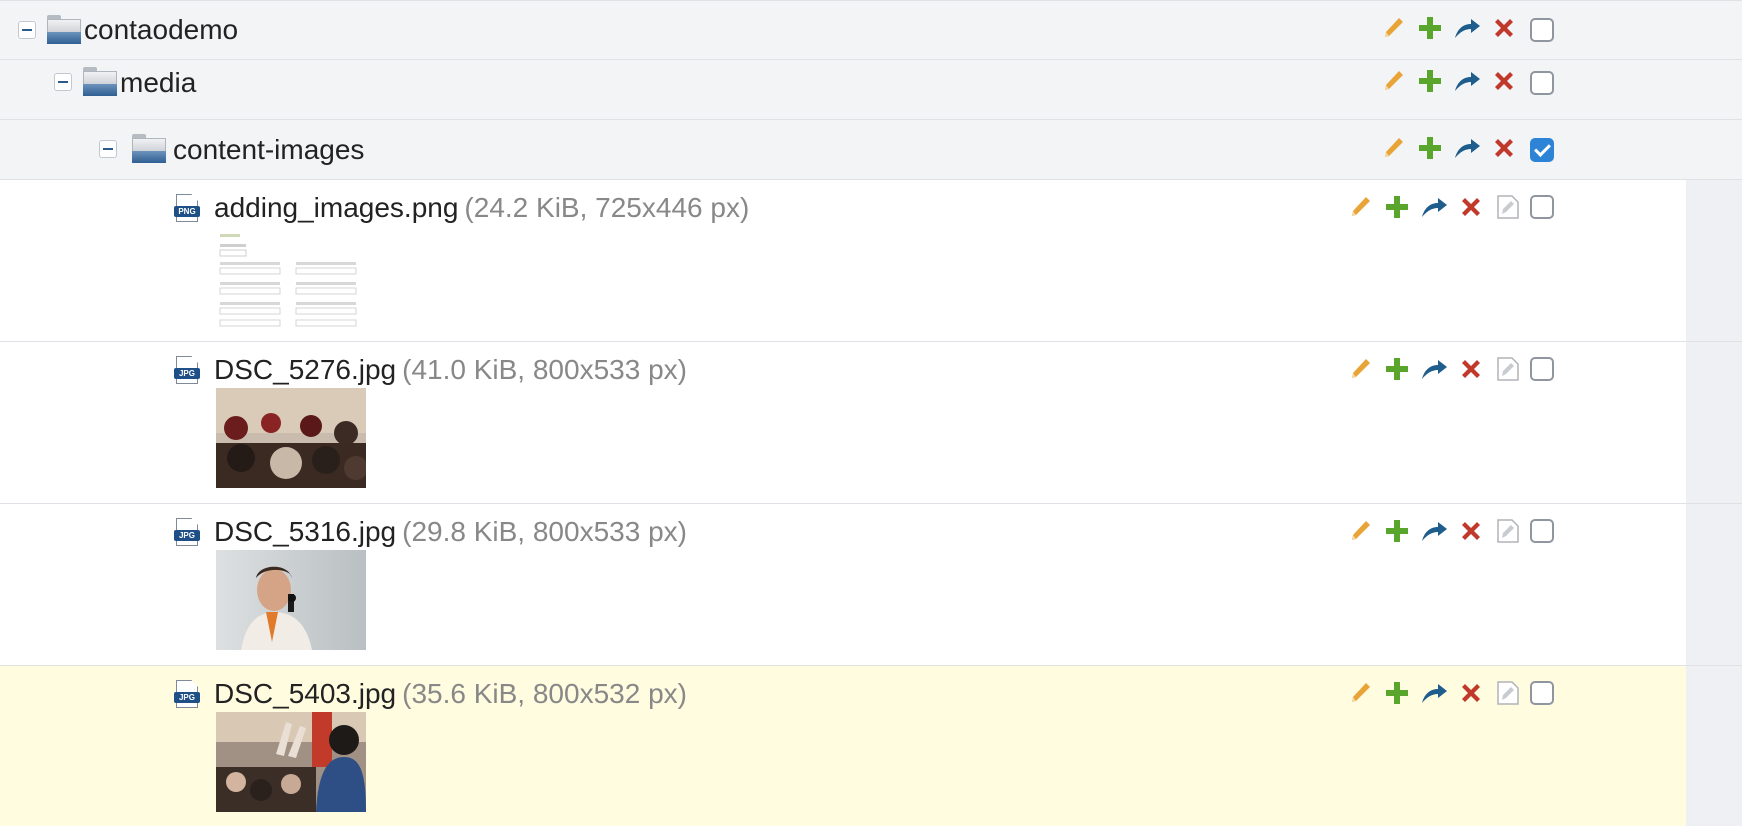 This screenshot has height=826, width=1742. I want to click on file-meta: (29.8 KiB, 800x533 px), so click(544, 531).